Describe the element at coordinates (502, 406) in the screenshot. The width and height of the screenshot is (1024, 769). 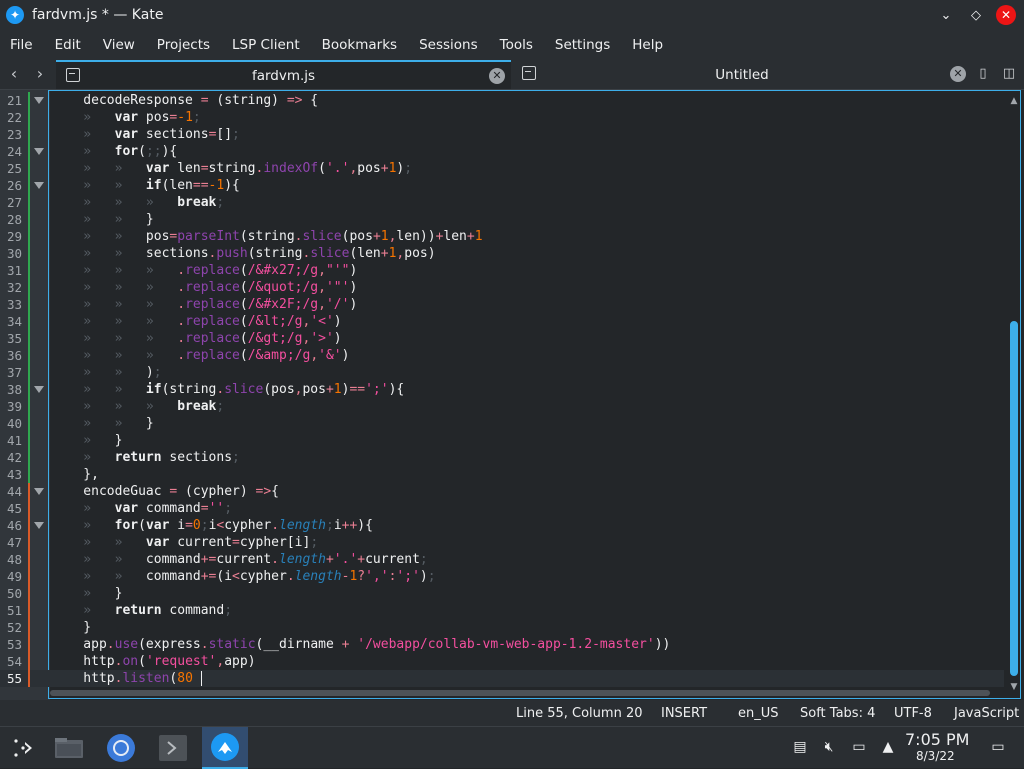
I see `code-line: 39 » » » break;` at that location.